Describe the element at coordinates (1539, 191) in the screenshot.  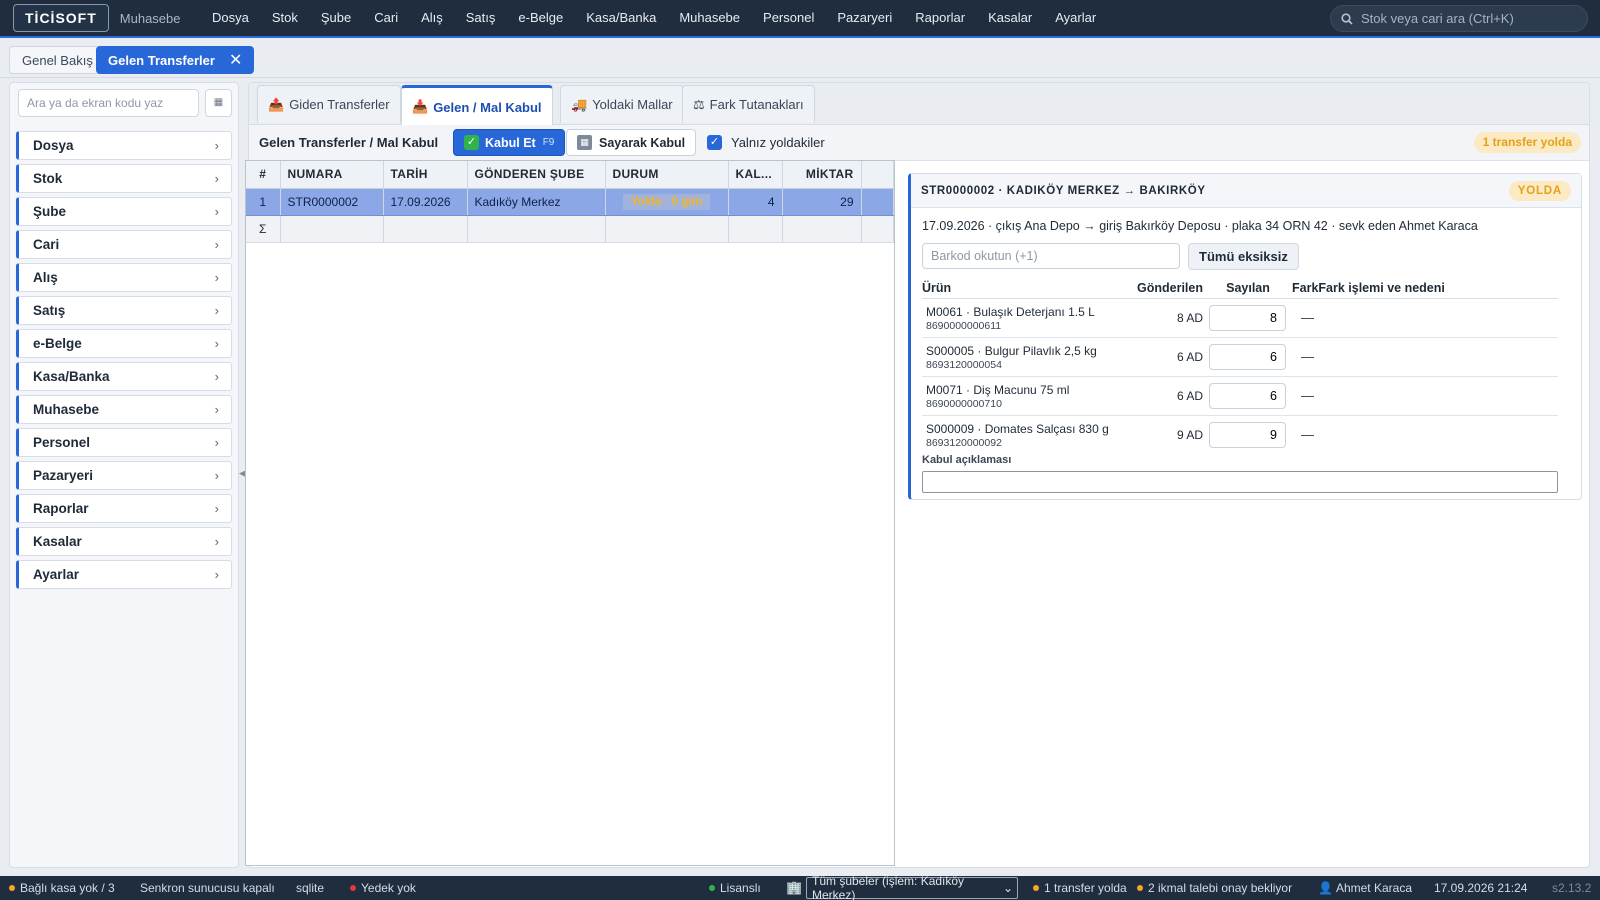
I see `status-badge: YOLDA` at that location.